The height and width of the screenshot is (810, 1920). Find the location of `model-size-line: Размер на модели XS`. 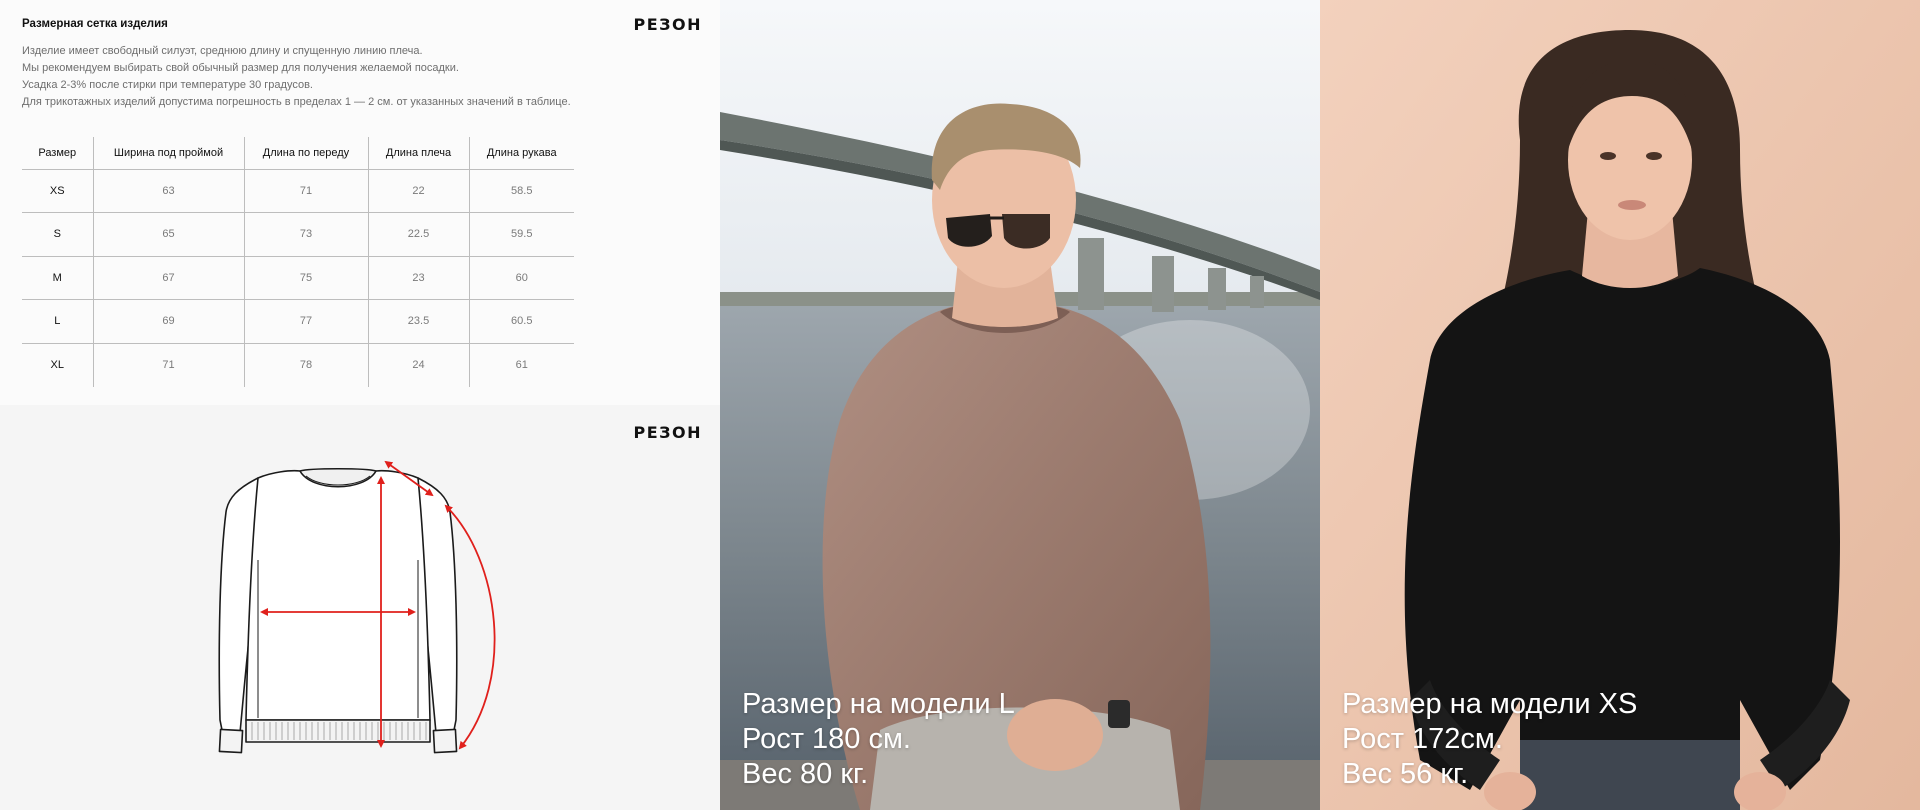

model-size-line: Размер на модели XS is located at coordinates (1490, 704).